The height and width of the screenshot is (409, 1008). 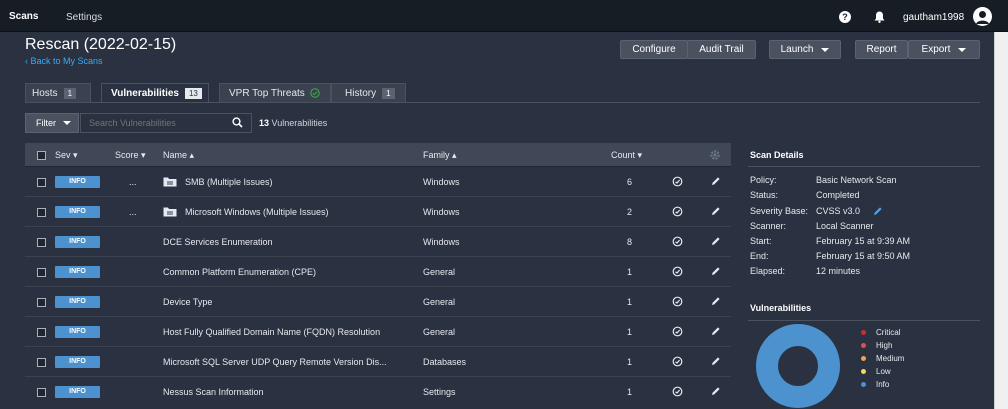 I want to click on bell-icon, so click(x=879, y=17).